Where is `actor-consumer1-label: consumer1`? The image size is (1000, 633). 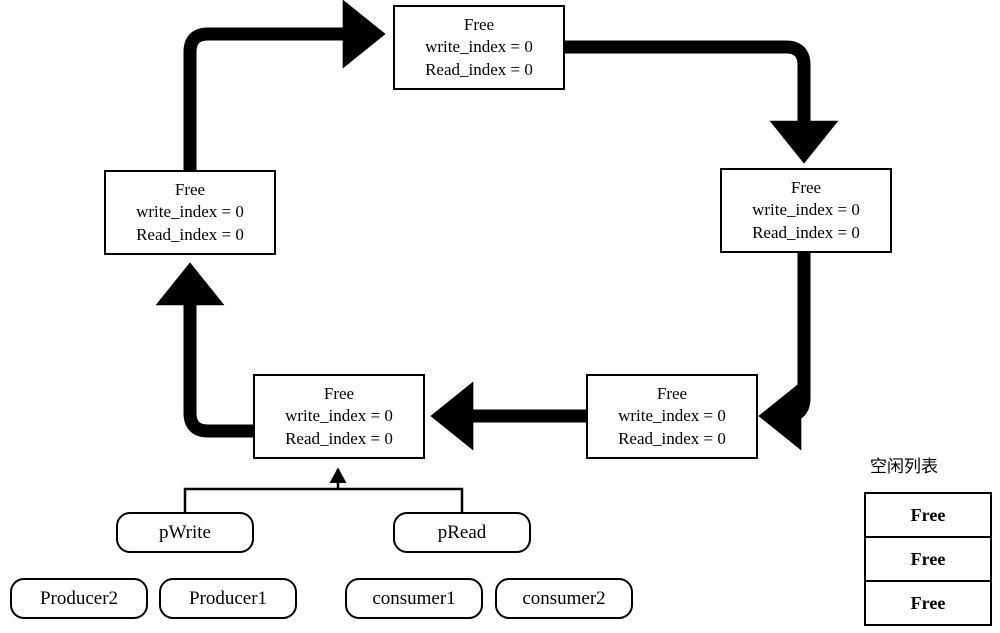 actor-consumer1-label: consumer1 is located at coordinates (414, 598).